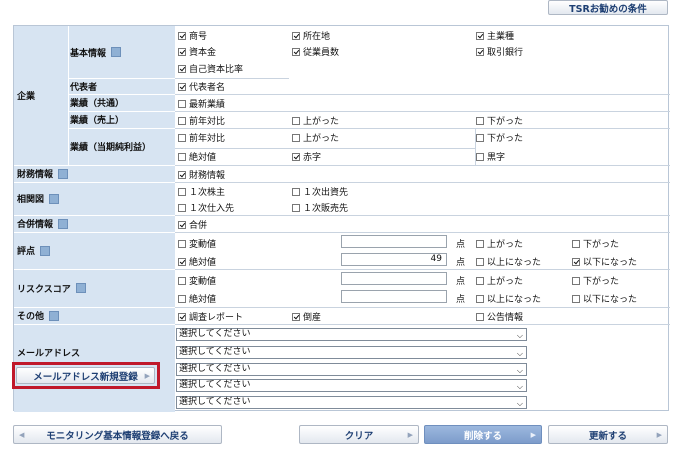 This screenshot has width=680, height=453. I want to click on checkbox-score-down: 下がった, so click(595, 243).